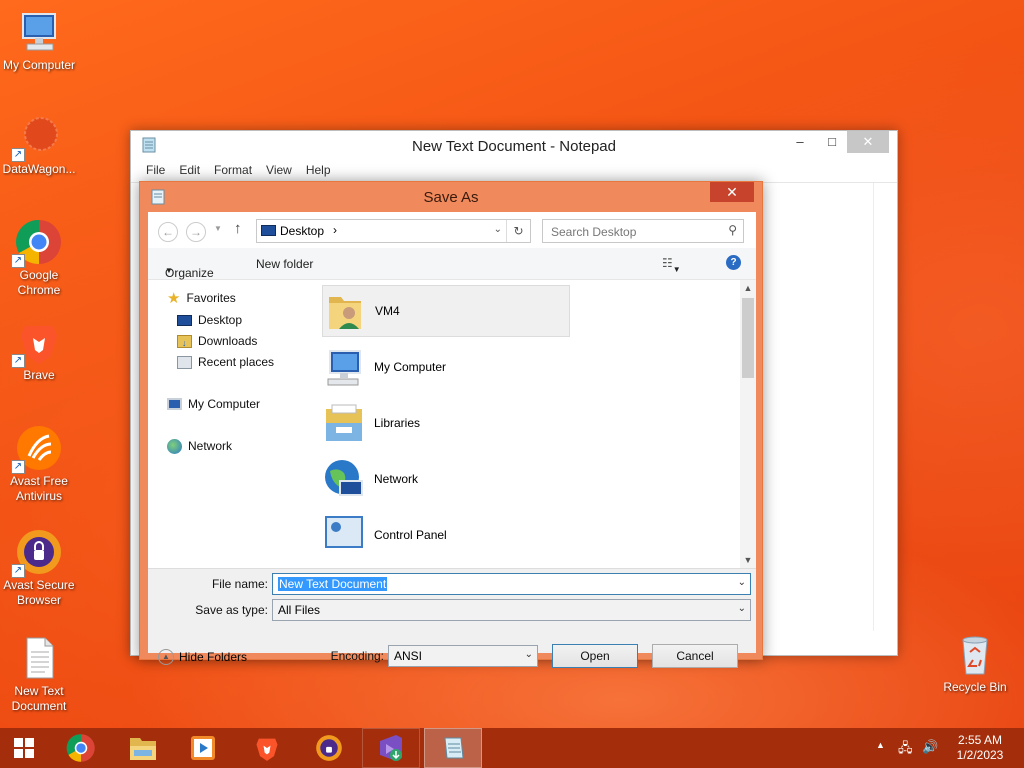 The image size is (1024, 768). I want to click on desktop-icon-avast-browser: ↗ Avast Secure Browser, so click(39, 568).